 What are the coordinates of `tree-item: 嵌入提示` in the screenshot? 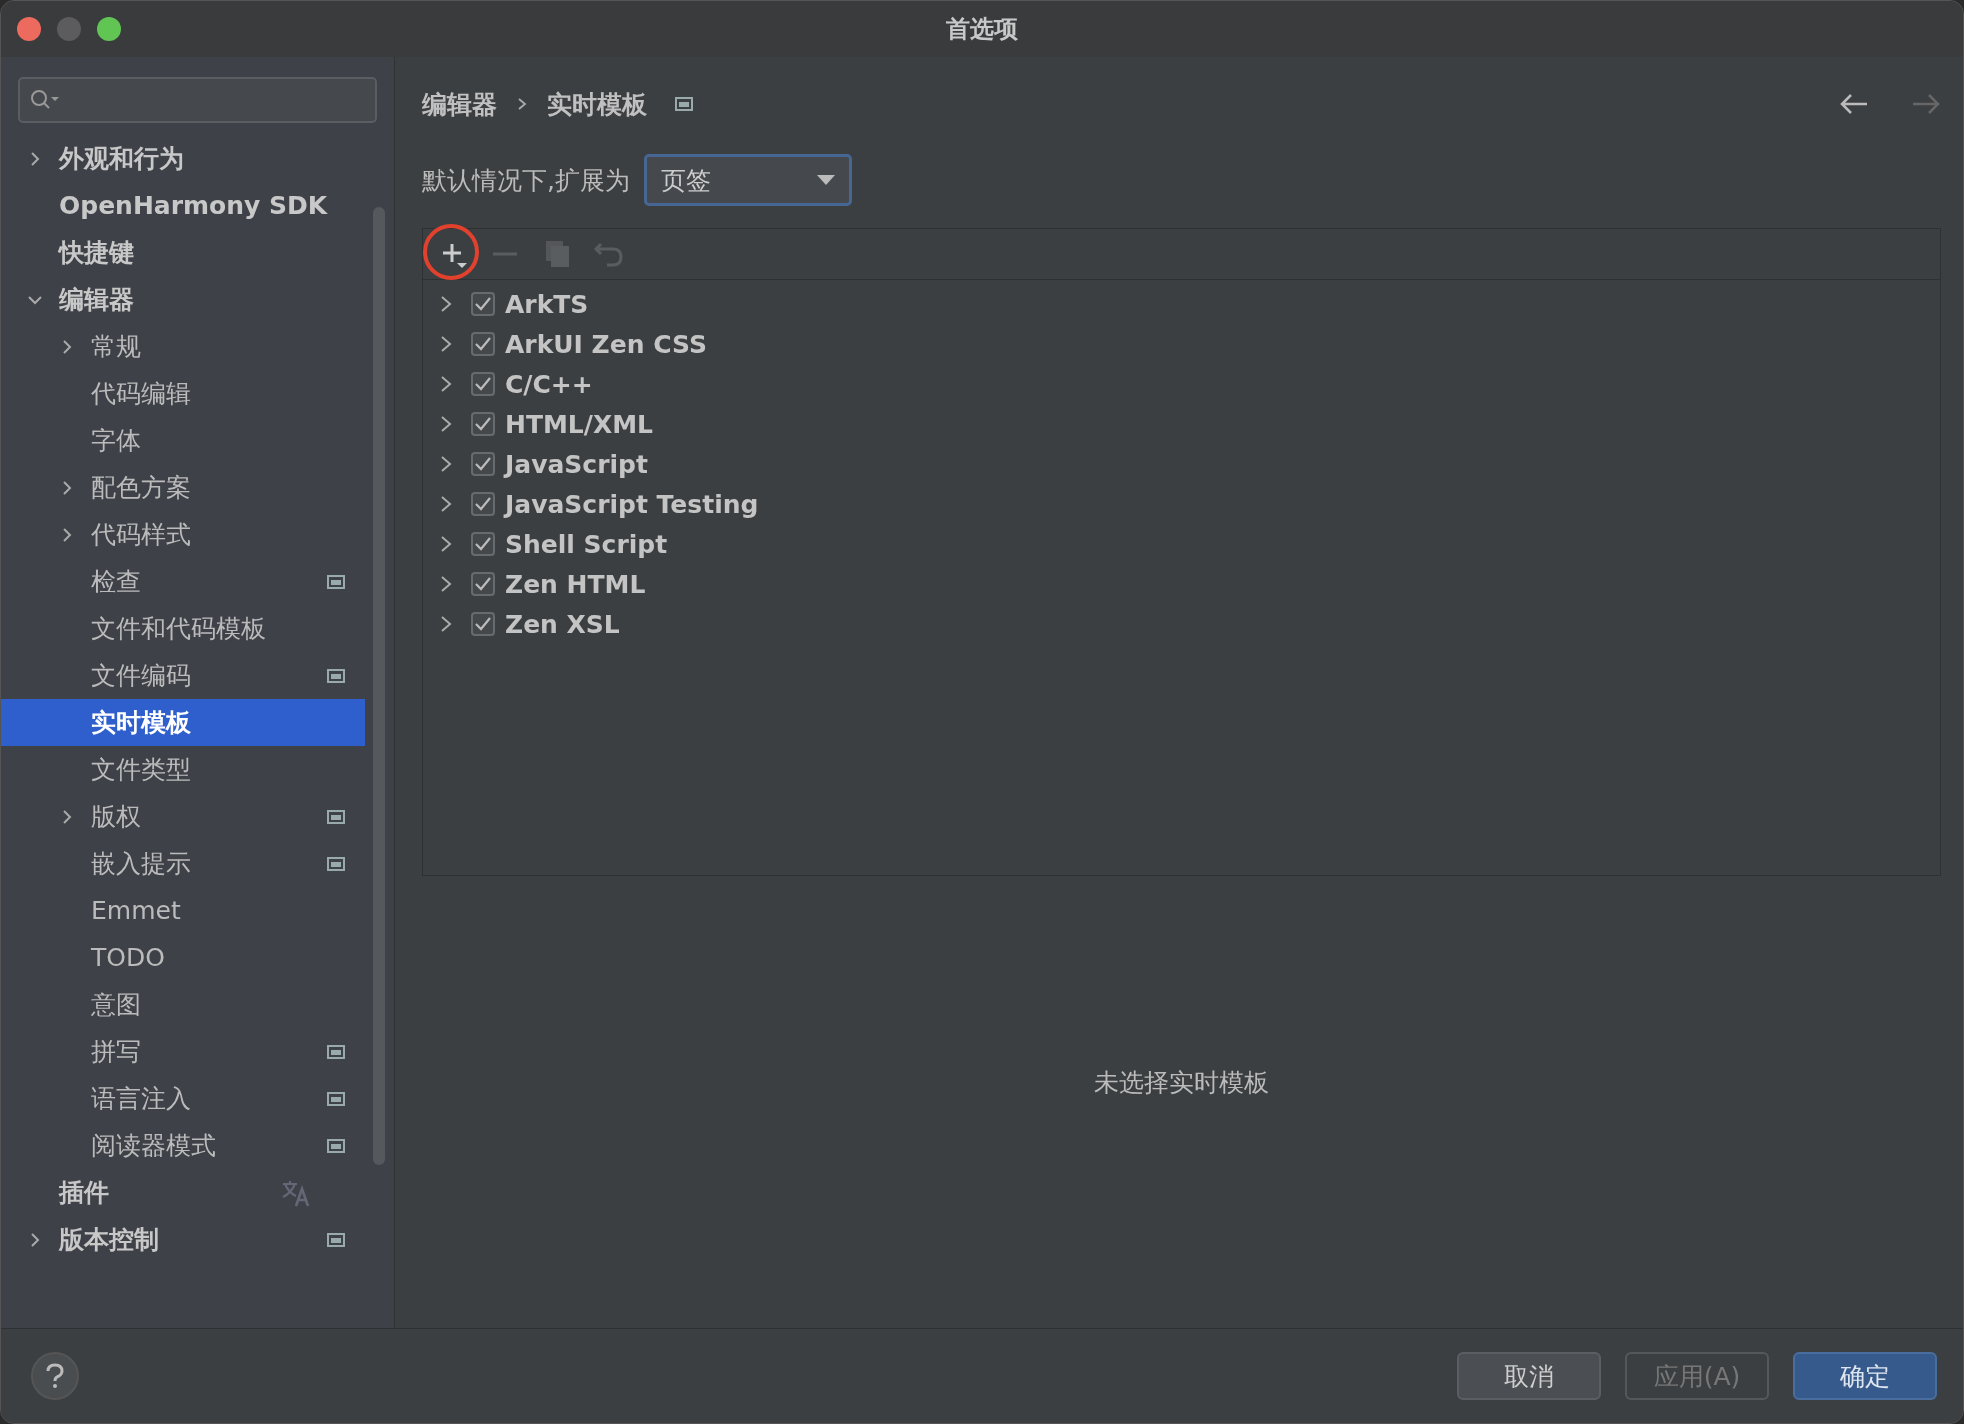 It's located at (183, 863).